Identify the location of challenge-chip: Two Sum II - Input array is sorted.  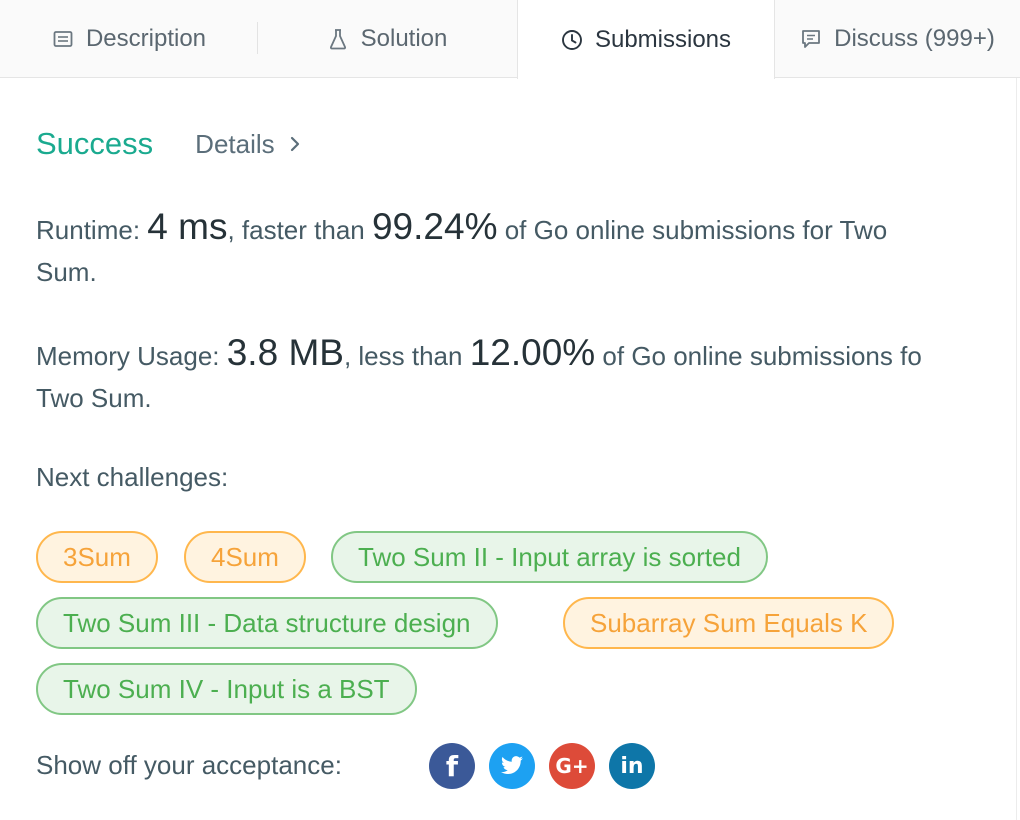
(549, 557).